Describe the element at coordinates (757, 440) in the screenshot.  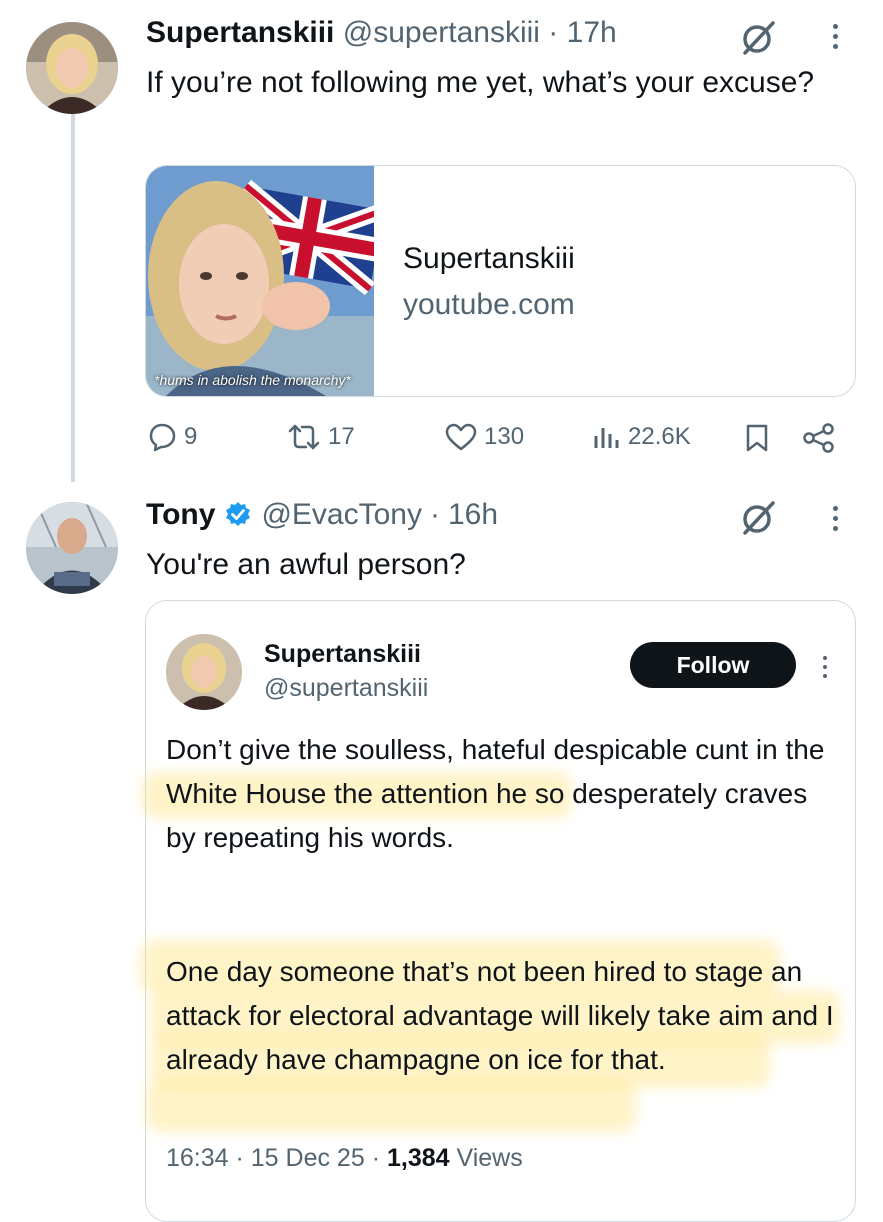
I see `bookmark-icon` at that location.